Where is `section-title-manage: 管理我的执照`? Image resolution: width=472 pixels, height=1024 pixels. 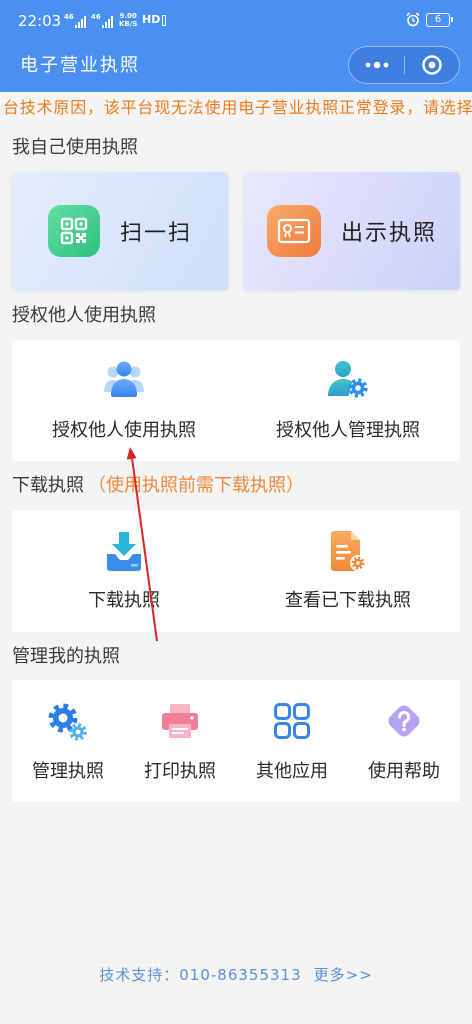
section-title-manage: 管理我的执照 is located at coordinates (66, 656).